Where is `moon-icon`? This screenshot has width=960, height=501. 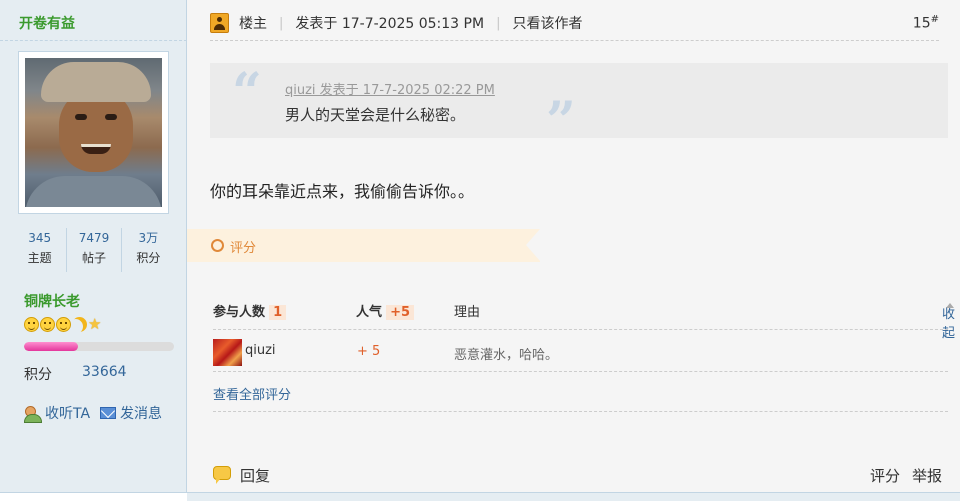
moon-icon is located at coordinates (79, 324).